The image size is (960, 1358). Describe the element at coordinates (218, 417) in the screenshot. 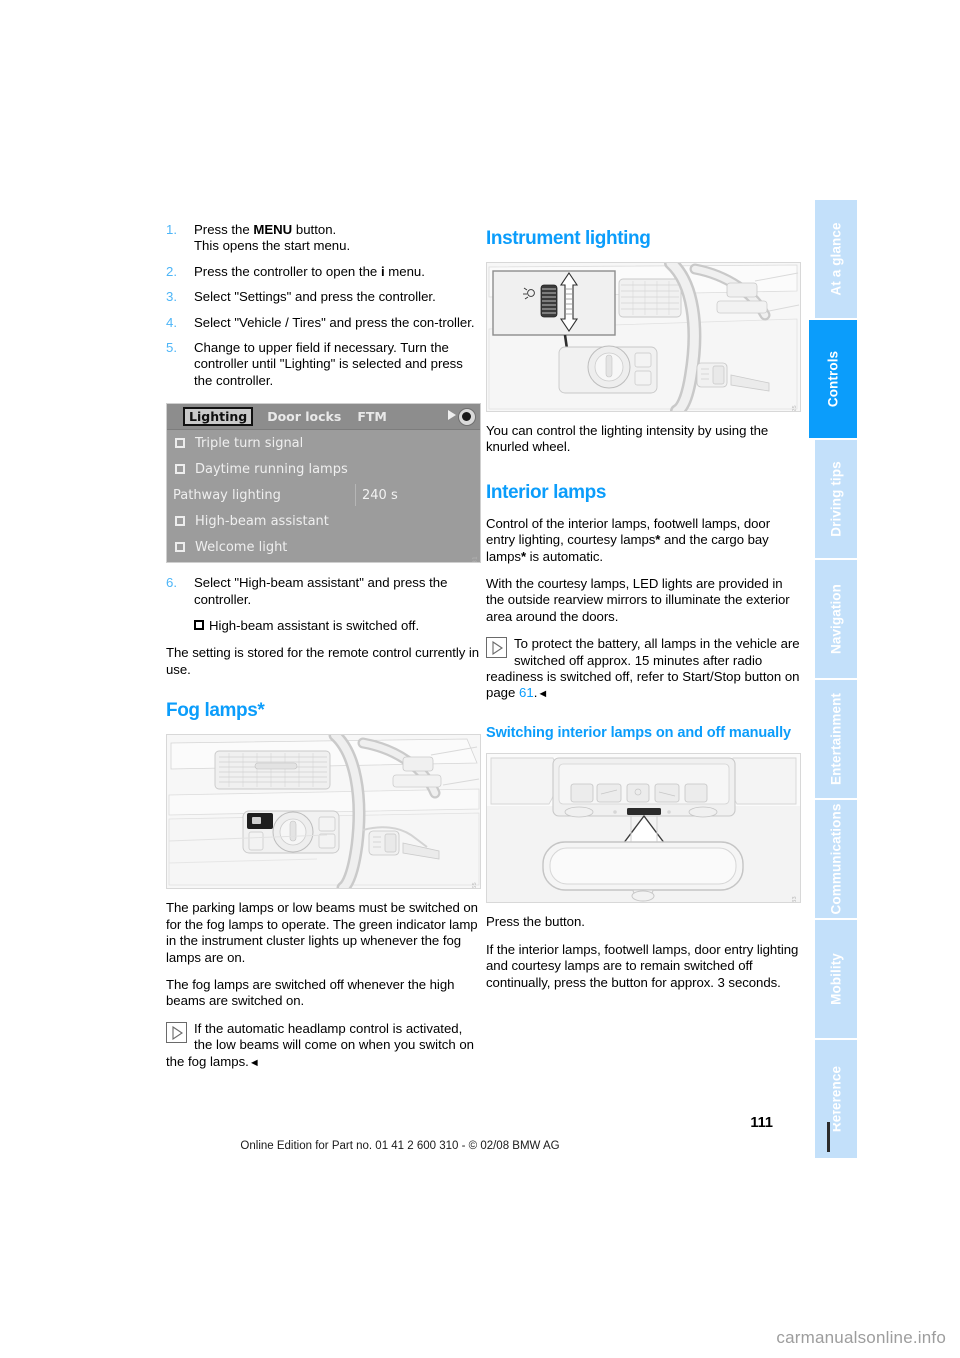

I see `idrive-tab-lighting: Lighting` at that location.